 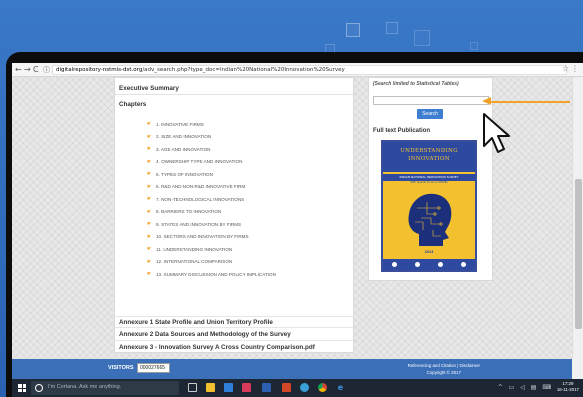 What do you see at coordinates (121, 368) in the screenshot?
I see `visitors-label: VISITORS` at bounding box center [121, 368].